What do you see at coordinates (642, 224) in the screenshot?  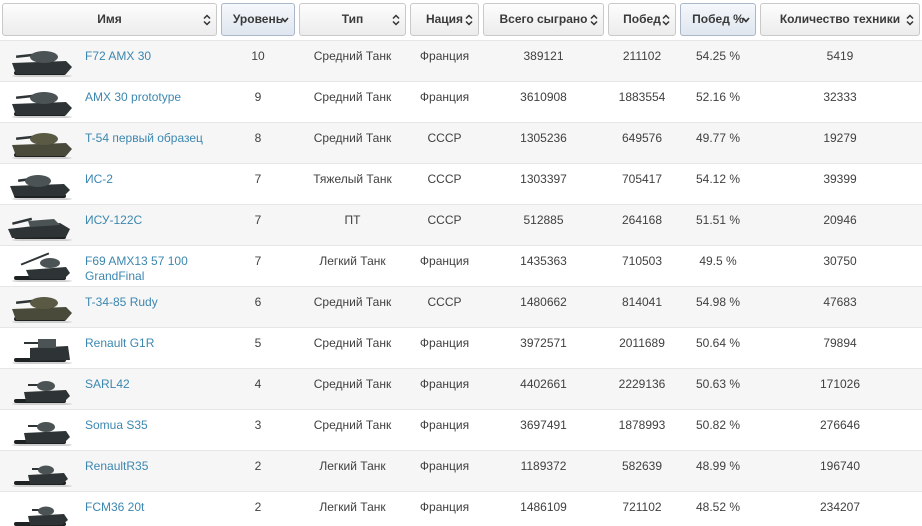 I see `cell-wins: 264168` at bounding box center [642, 224].